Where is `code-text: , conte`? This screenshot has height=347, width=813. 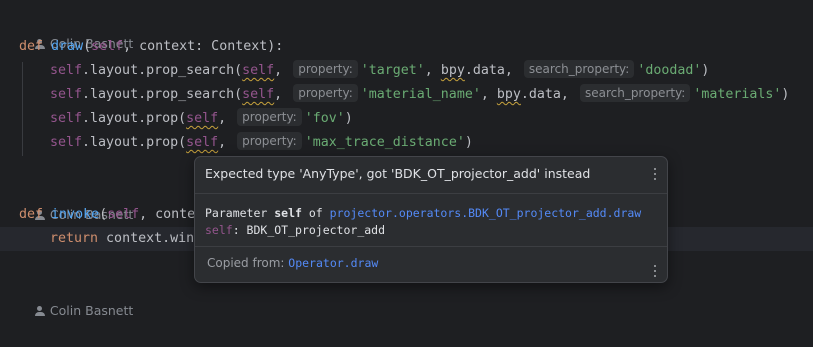
code-text: , conte is located at coordinates (167, 214).